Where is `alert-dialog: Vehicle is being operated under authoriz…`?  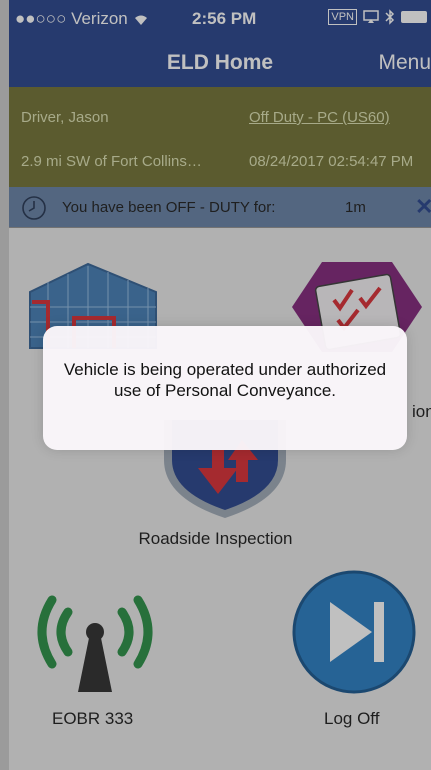
alert-dialog: Vehicle is being operated under authoriz… is located at coordinates (225, 388).